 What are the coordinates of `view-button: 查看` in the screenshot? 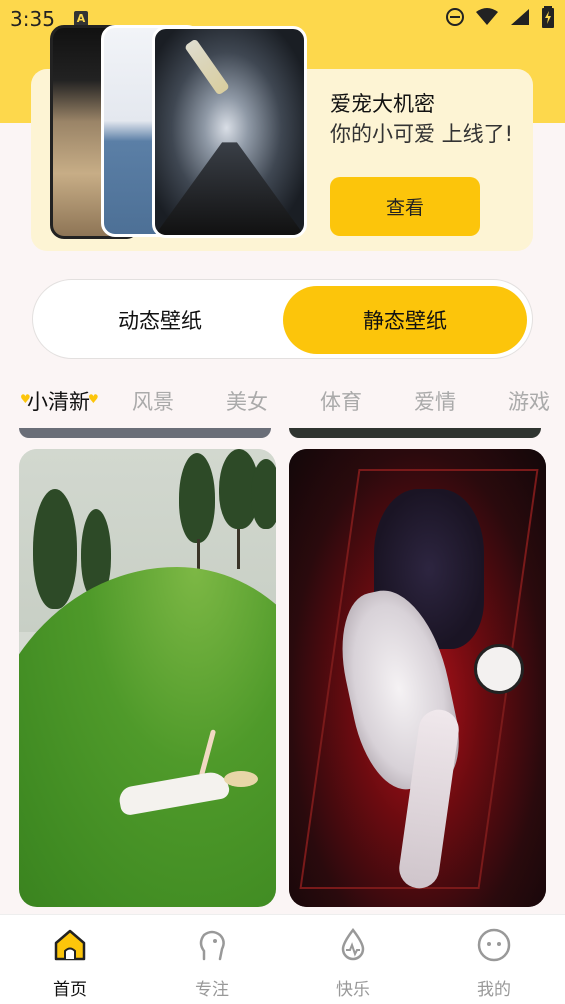 It's located at (405, 206).